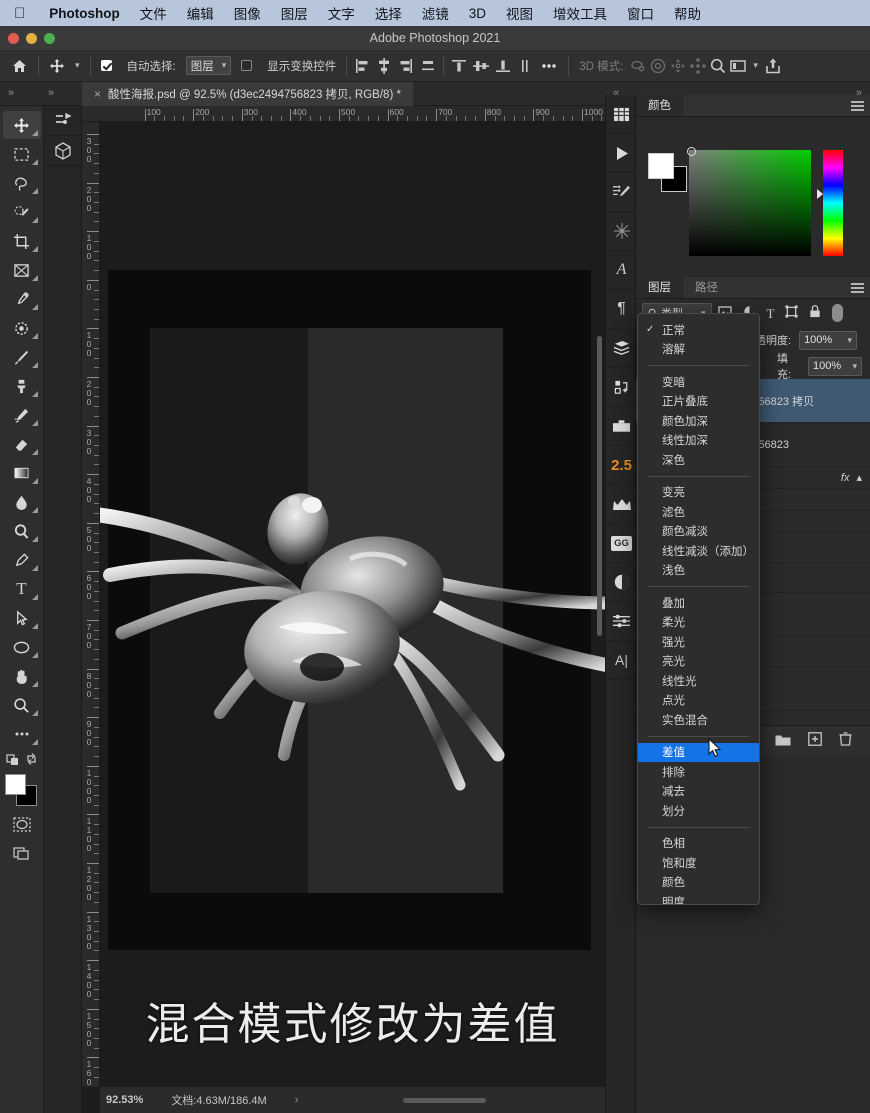 The height and width of the screenshot is (1113, 870). I want to click on gg-plugin-icon: GG, so click(621, 543).